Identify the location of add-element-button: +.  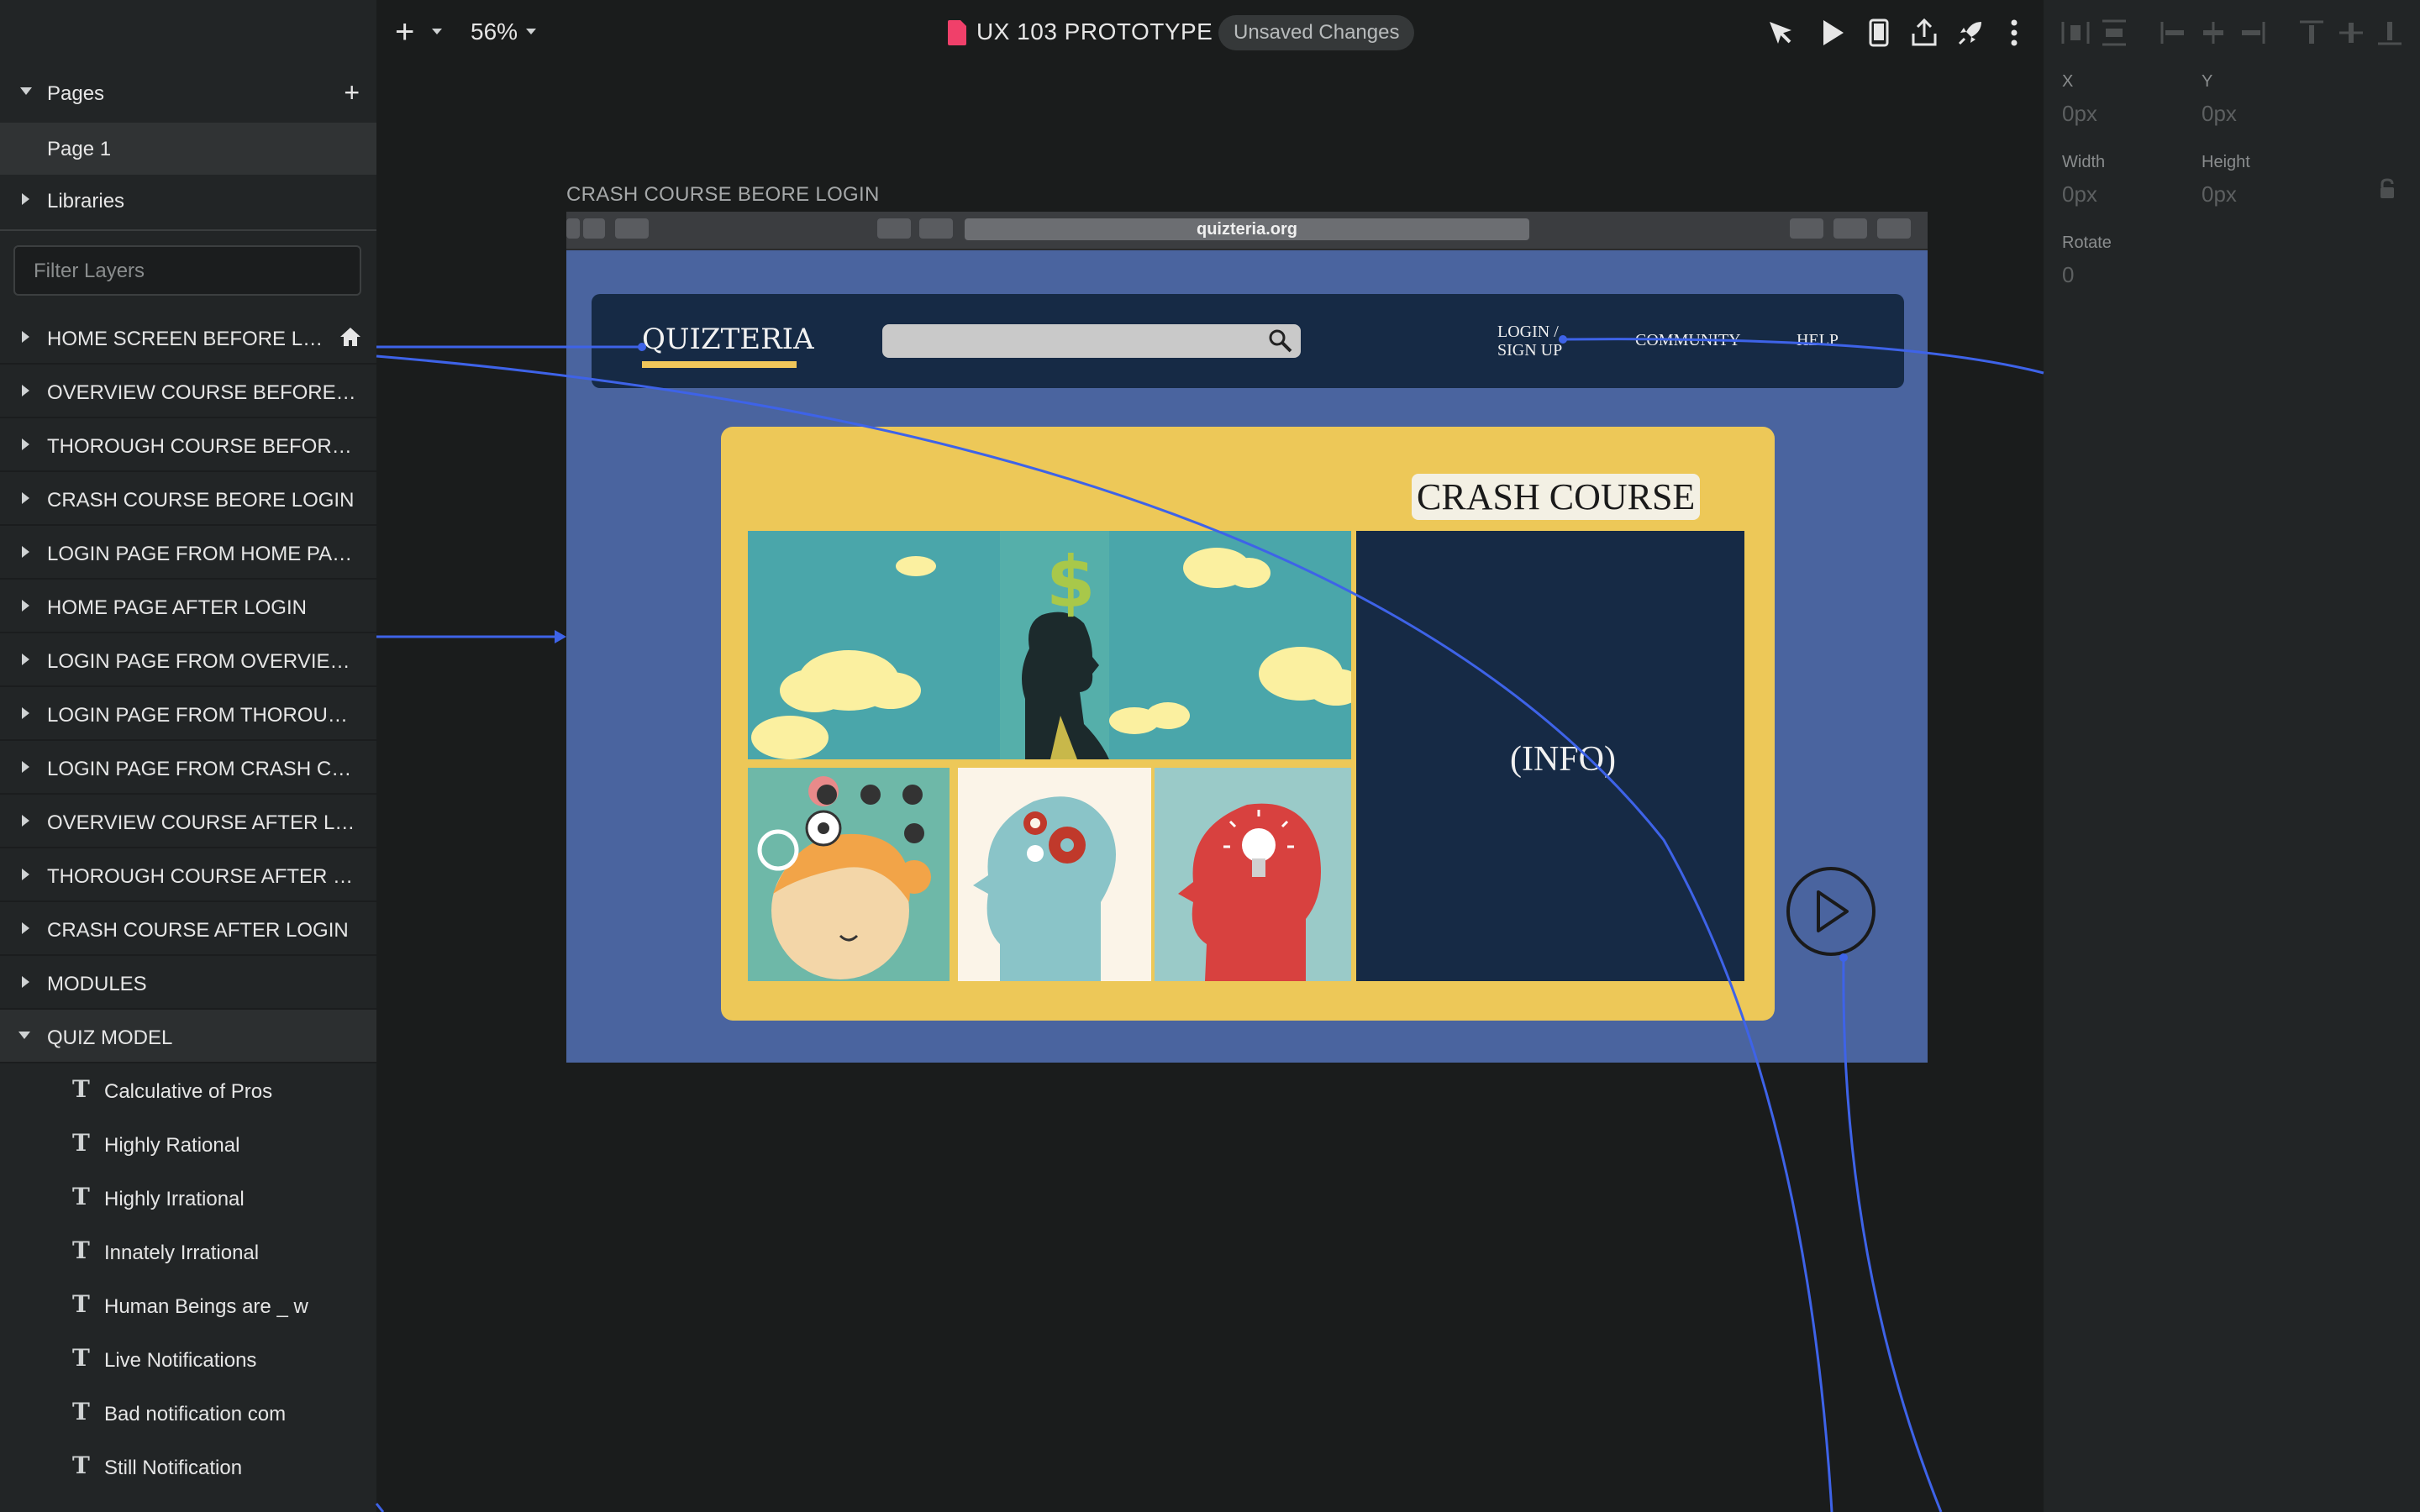
(405, 32).